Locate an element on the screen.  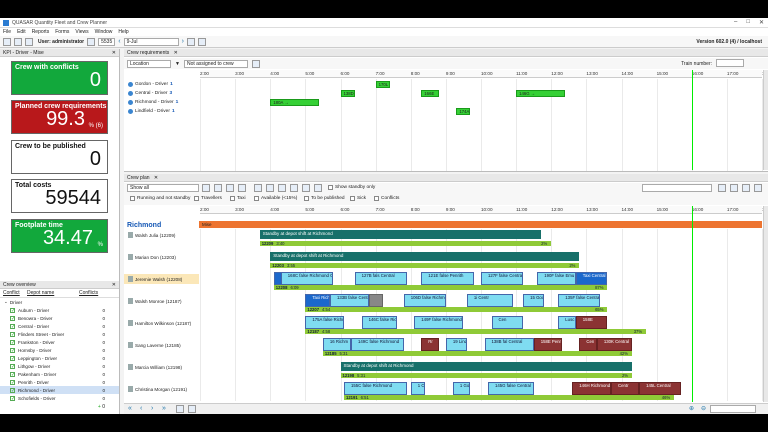
tree-group: ⌄ Driver is located at coordinates (59, 302).